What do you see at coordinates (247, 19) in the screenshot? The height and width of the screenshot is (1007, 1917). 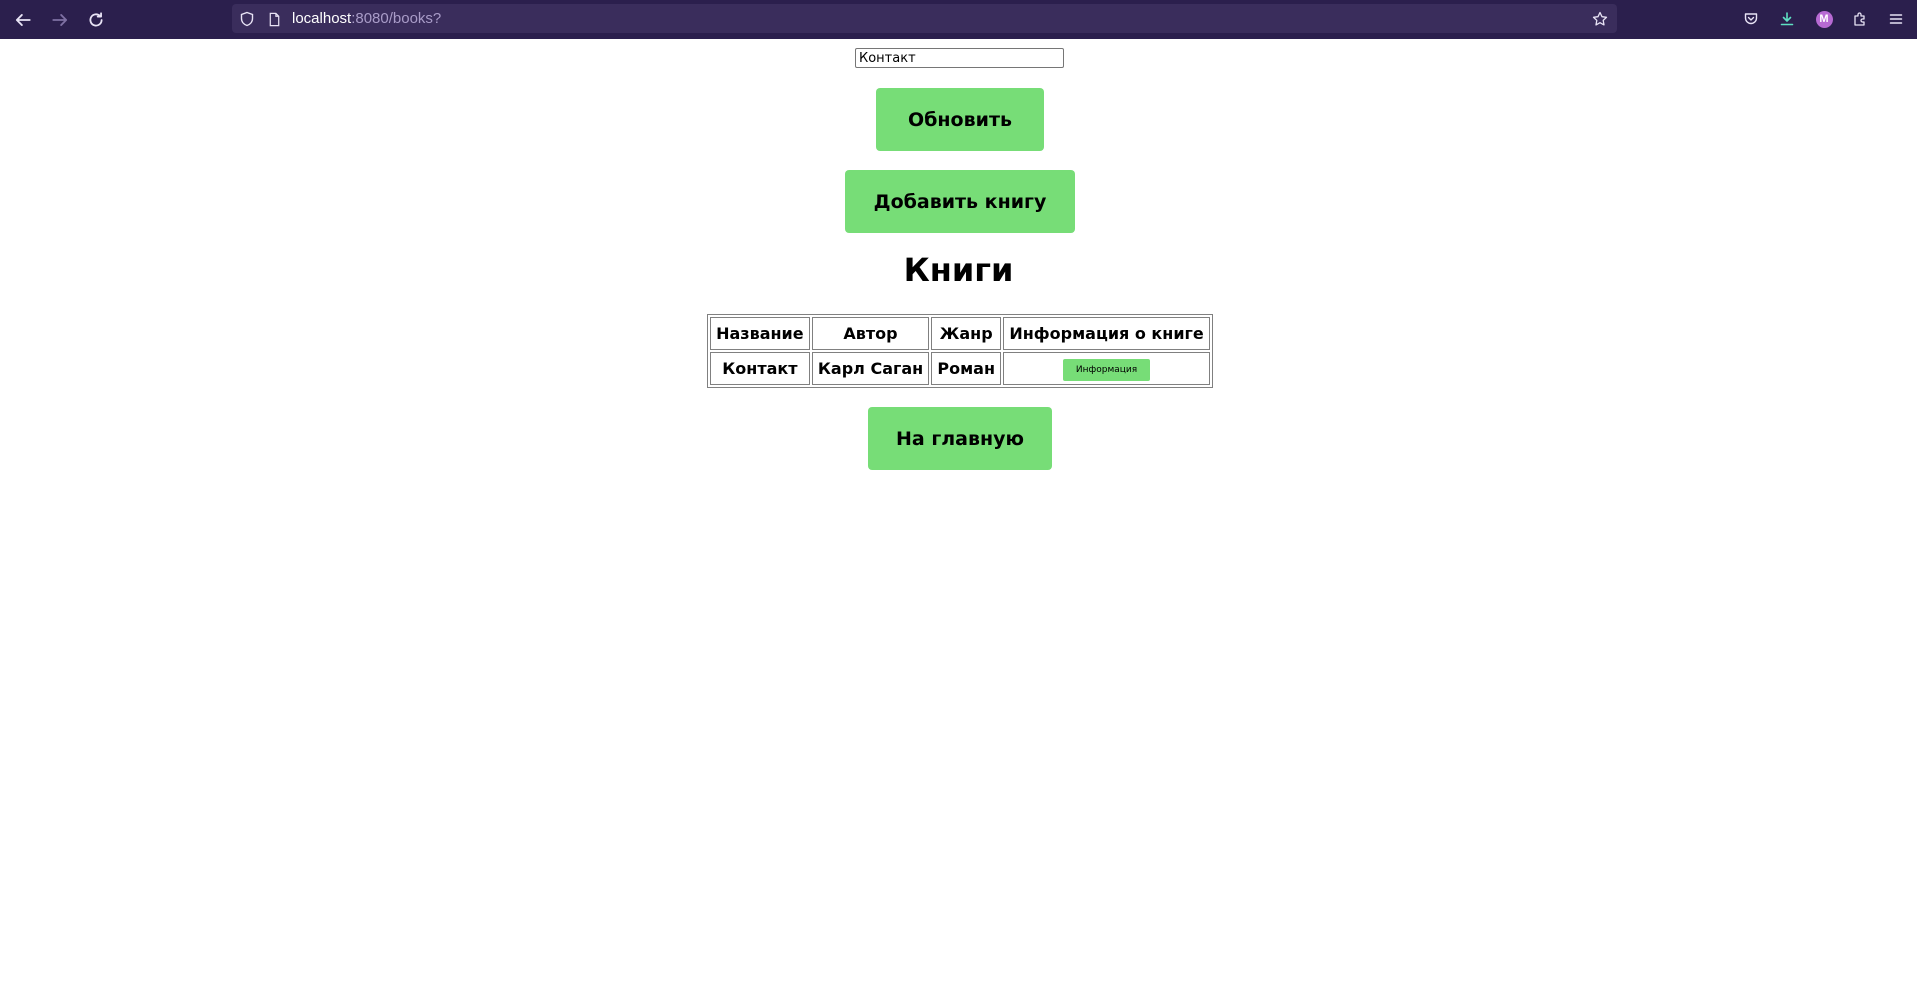 I see `shield-icon` at bounding box center [247, 19].